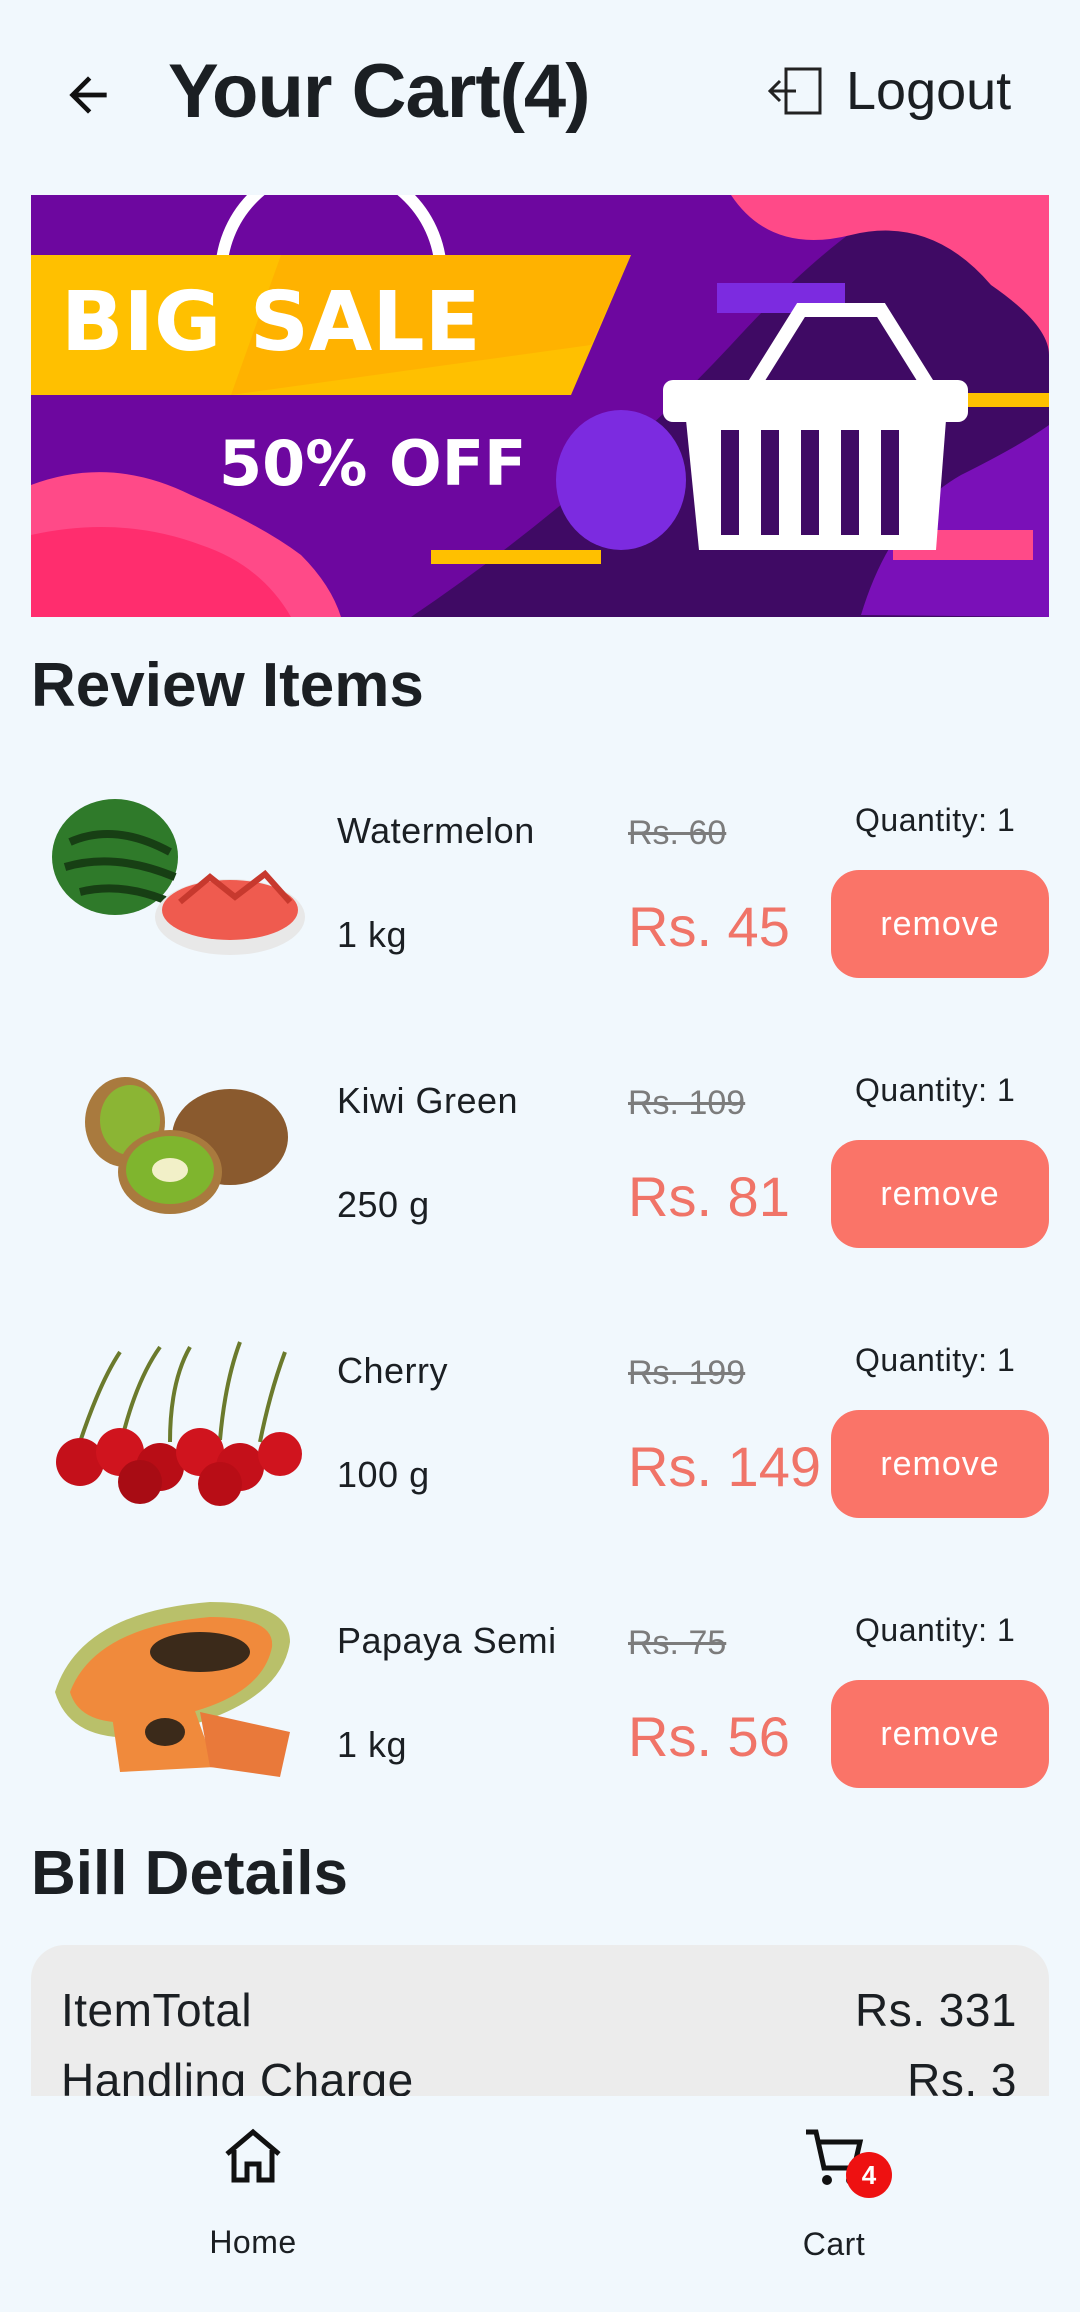 The height and width of the screenshot is (2312, 1080). What do you see at coordinates (227, 685) in the screenshot?
I see `review-items-title: Review Items` at bounding box center [227, 685].